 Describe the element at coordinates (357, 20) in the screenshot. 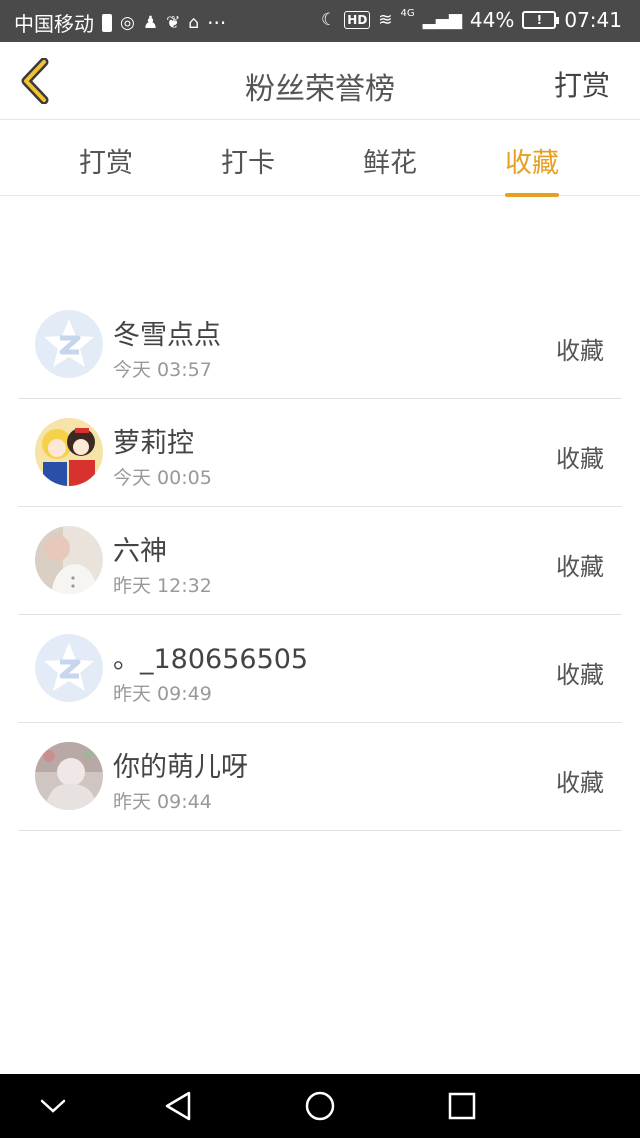

I see `hd-icon: HD` at that location.